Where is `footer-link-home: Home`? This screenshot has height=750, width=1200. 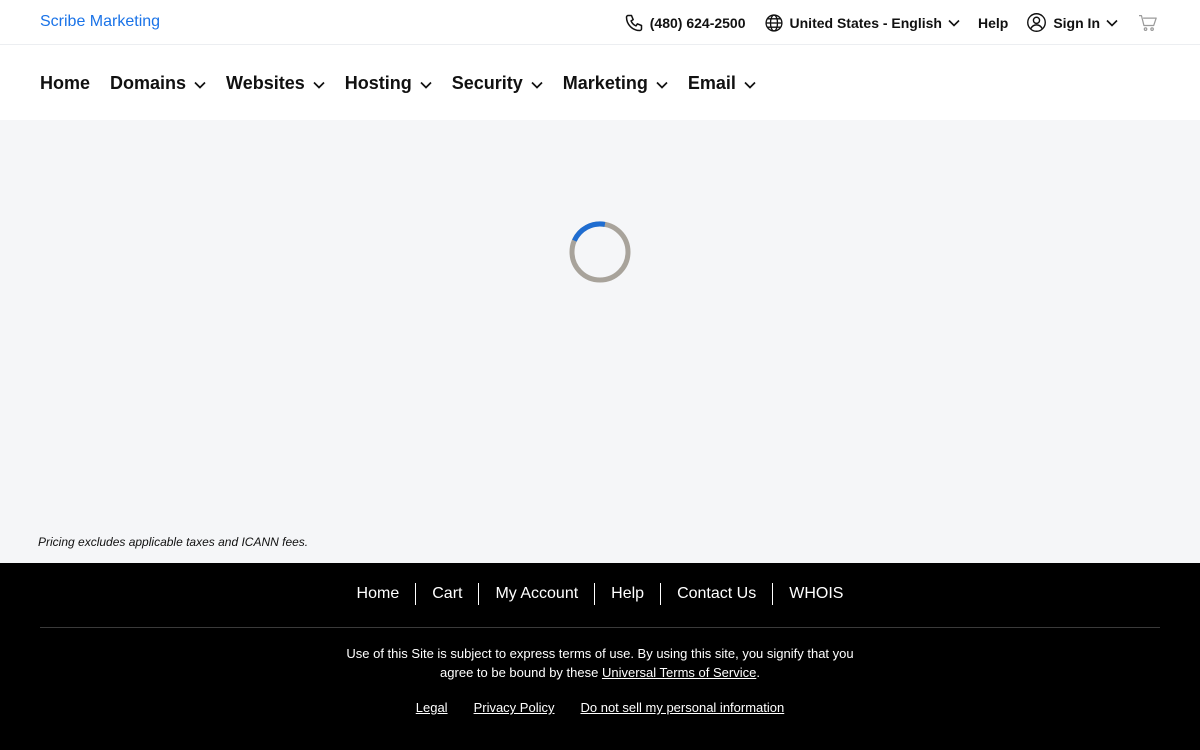 footer-link-home: Home is located at coordinates (378, 594).